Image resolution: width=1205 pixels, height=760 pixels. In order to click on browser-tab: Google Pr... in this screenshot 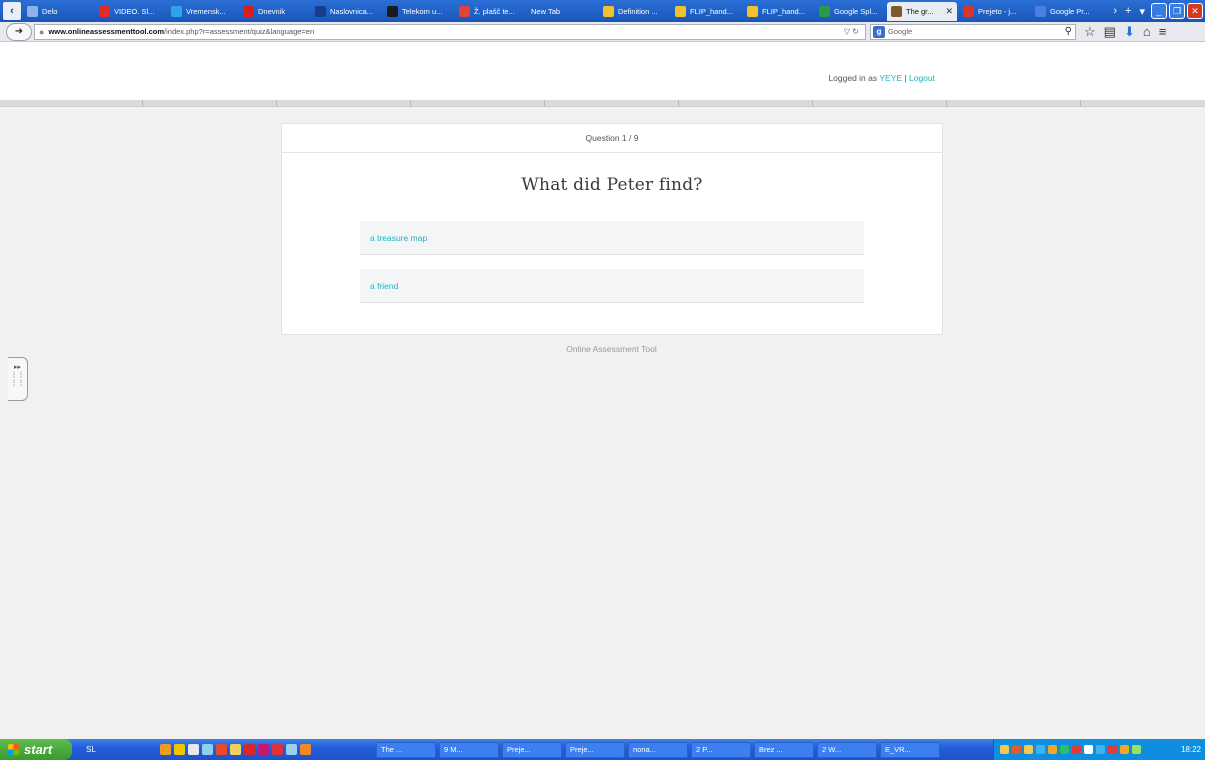, I will do `click(1066, 11)`.